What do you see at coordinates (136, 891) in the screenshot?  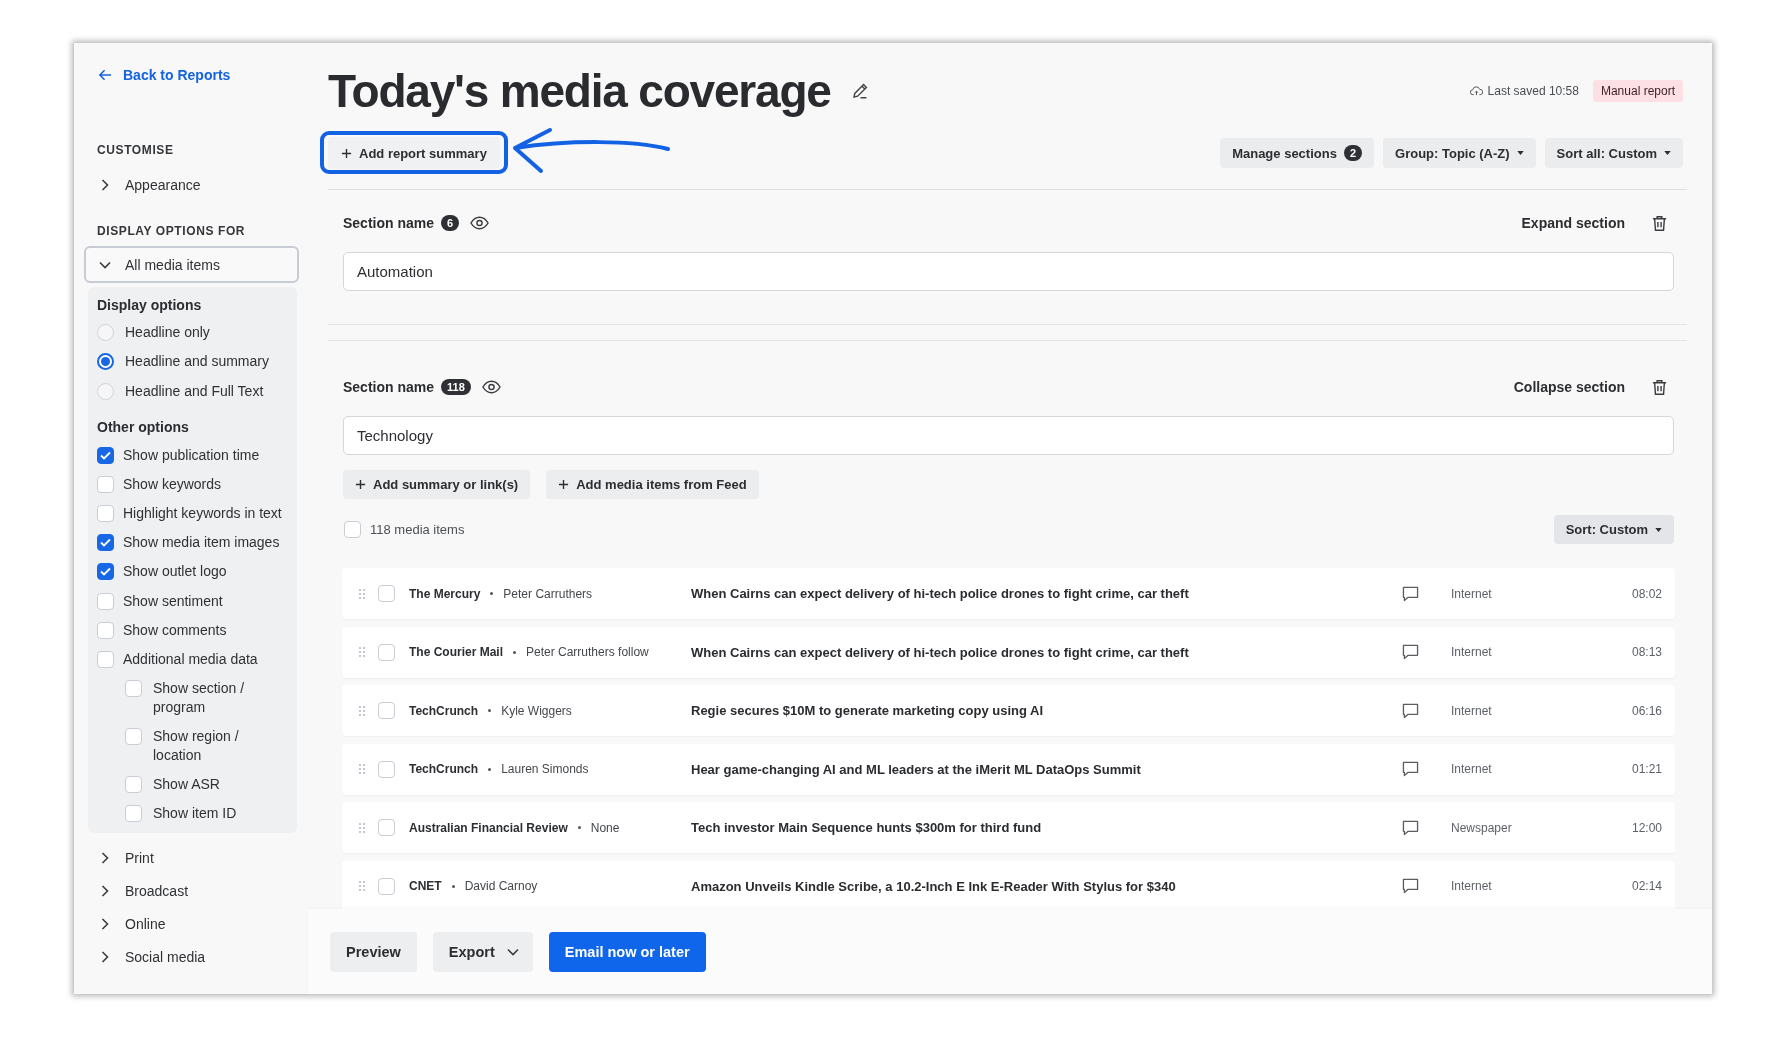 I see `expandable-item: Broadcast` at bounding box center [136, 891].